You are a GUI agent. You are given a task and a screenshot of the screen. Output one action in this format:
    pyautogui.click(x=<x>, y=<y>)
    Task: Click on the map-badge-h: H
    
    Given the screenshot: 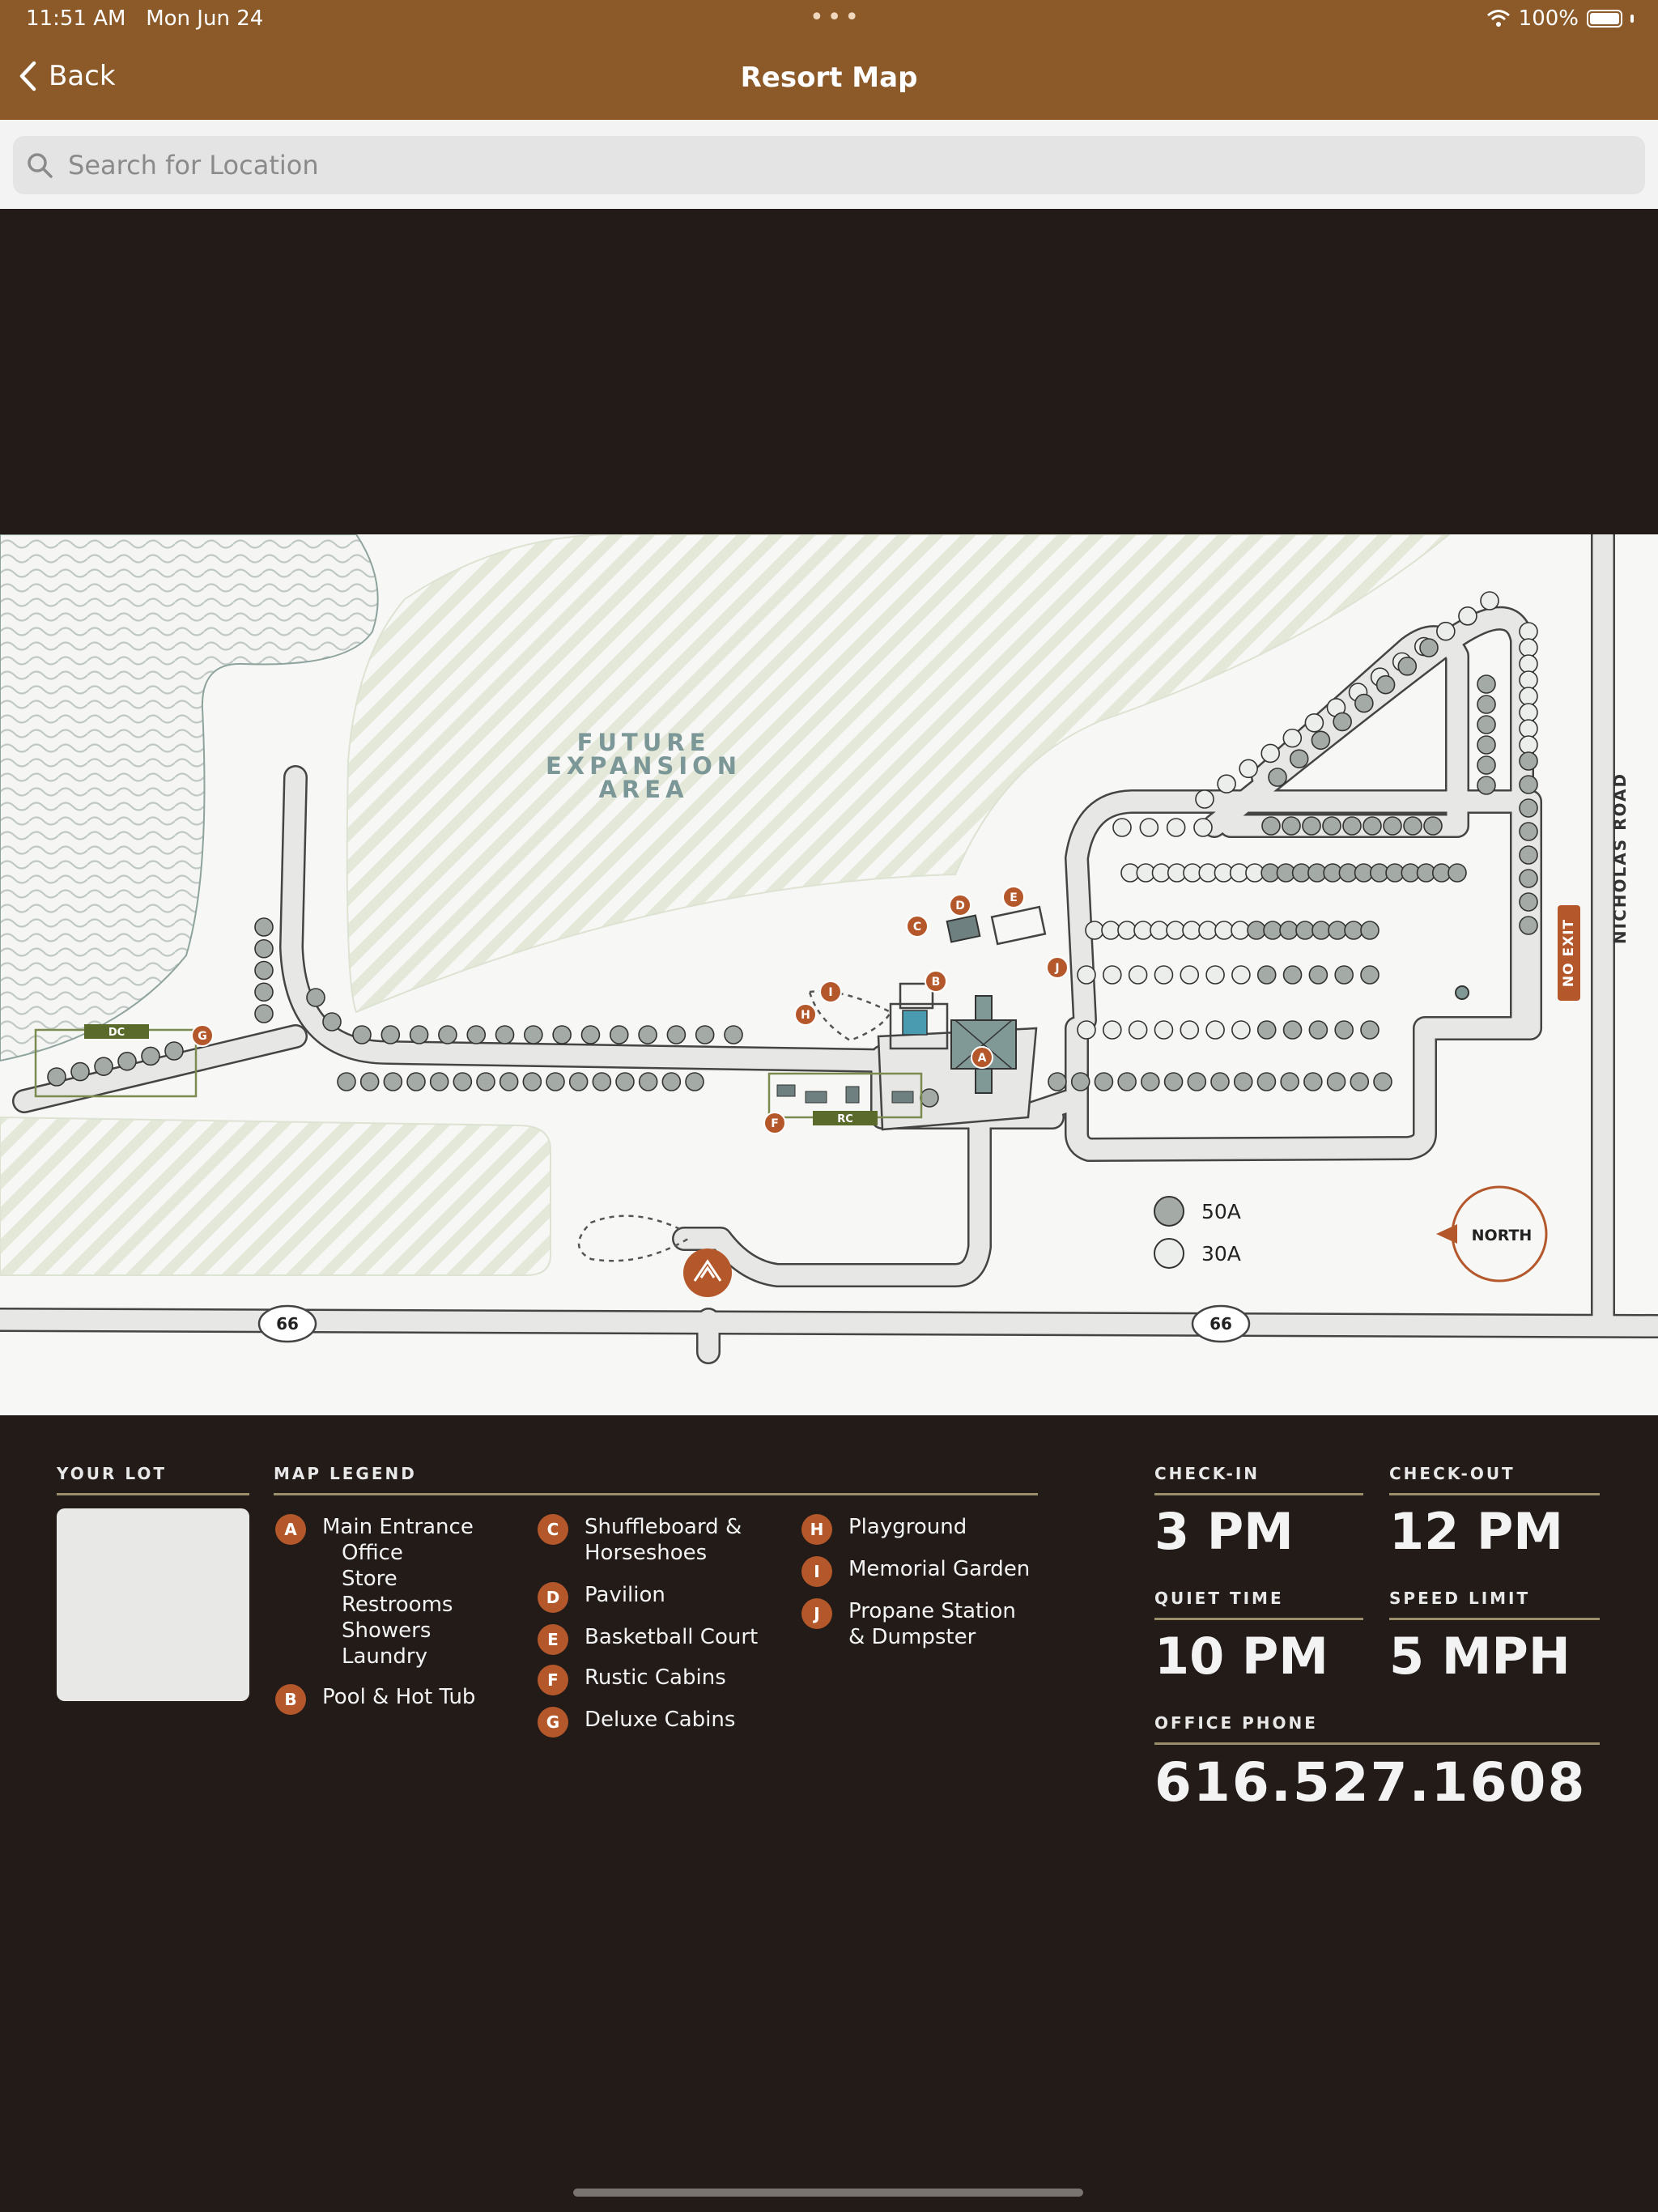 What is the action you would take?
    pyautogui.click(x=805, y=1015)
    